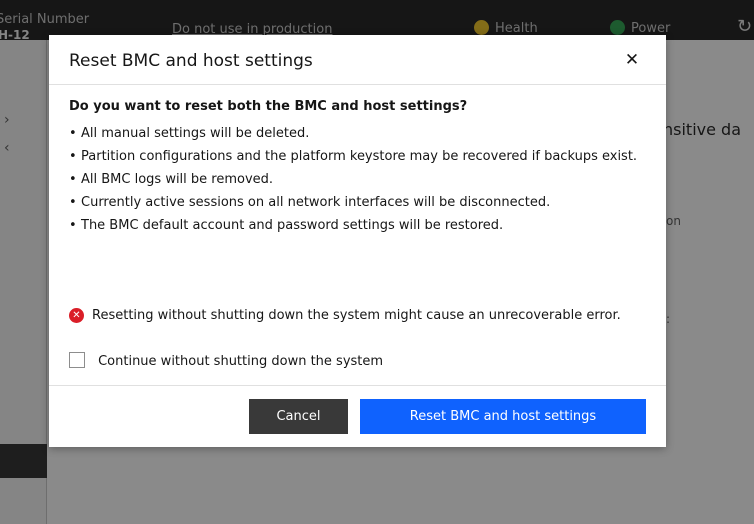 The width and height of the screenshot is (754, 524). I want to click on list-item: All manual settings will be deleted., so click(364, 134).